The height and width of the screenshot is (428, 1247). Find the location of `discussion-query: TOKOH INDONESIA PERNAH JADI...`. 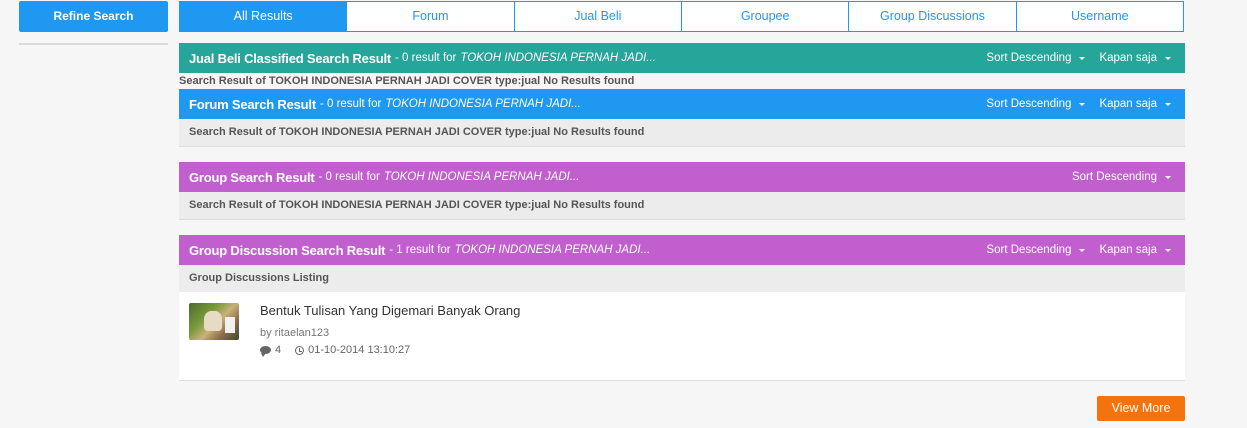

discussion-query: TOKOH INDONESIA PERNAH JADI... is located at coordinates (552, 250).